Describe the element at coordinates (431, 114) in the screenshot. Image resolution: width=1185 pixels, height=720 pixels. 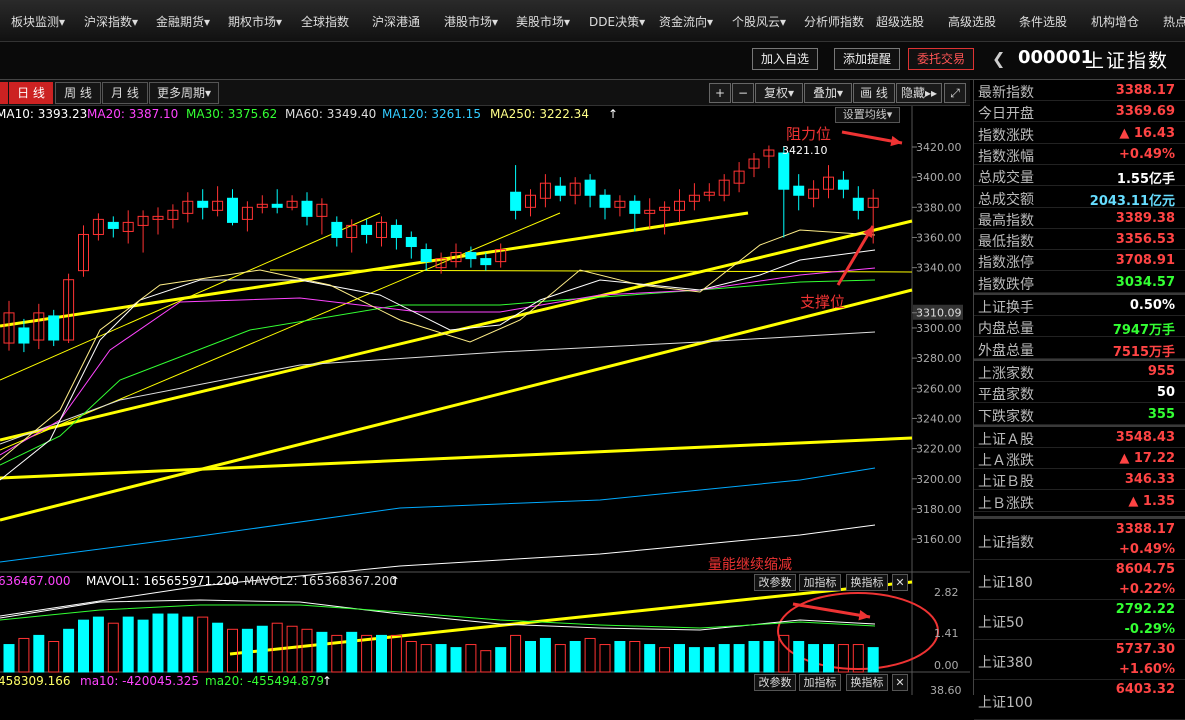
I see `ma120-label: MA120: 3261.15` at that location.